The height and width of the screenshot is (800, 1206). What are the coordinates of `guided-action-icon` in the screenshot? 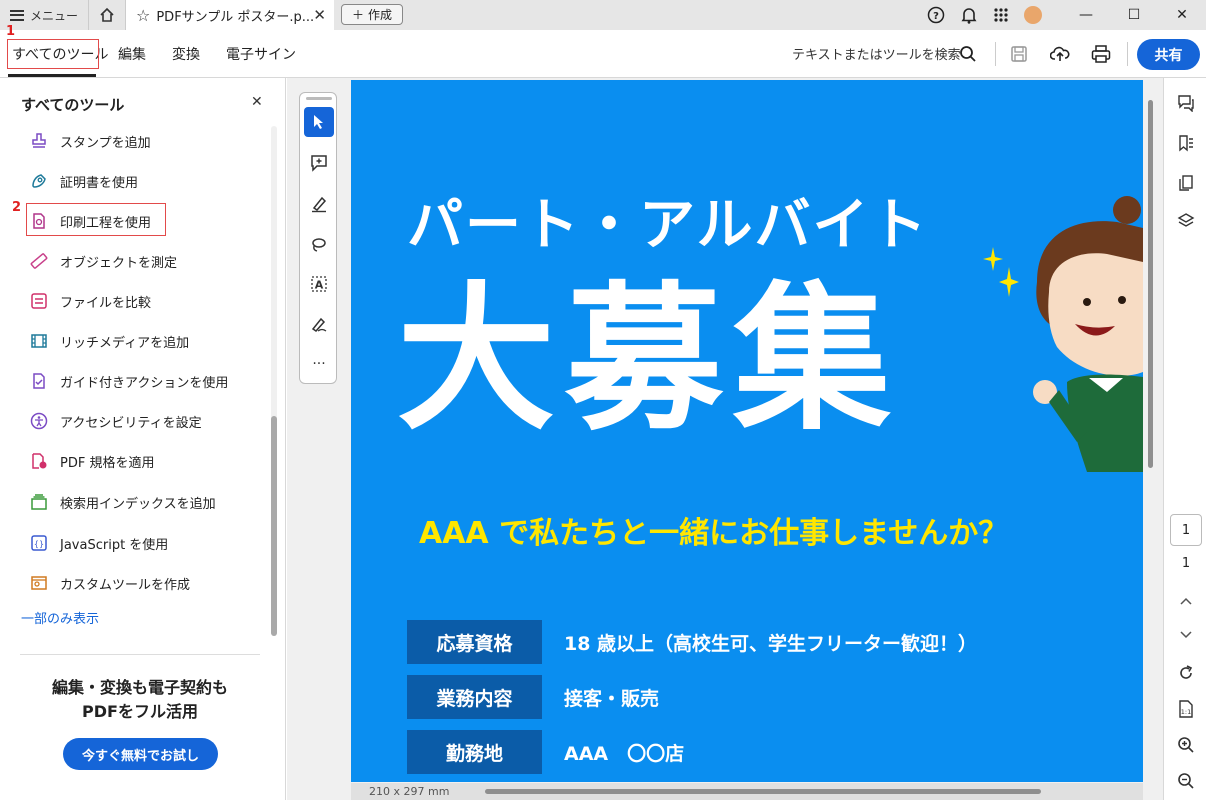 It's located at (39, 381).